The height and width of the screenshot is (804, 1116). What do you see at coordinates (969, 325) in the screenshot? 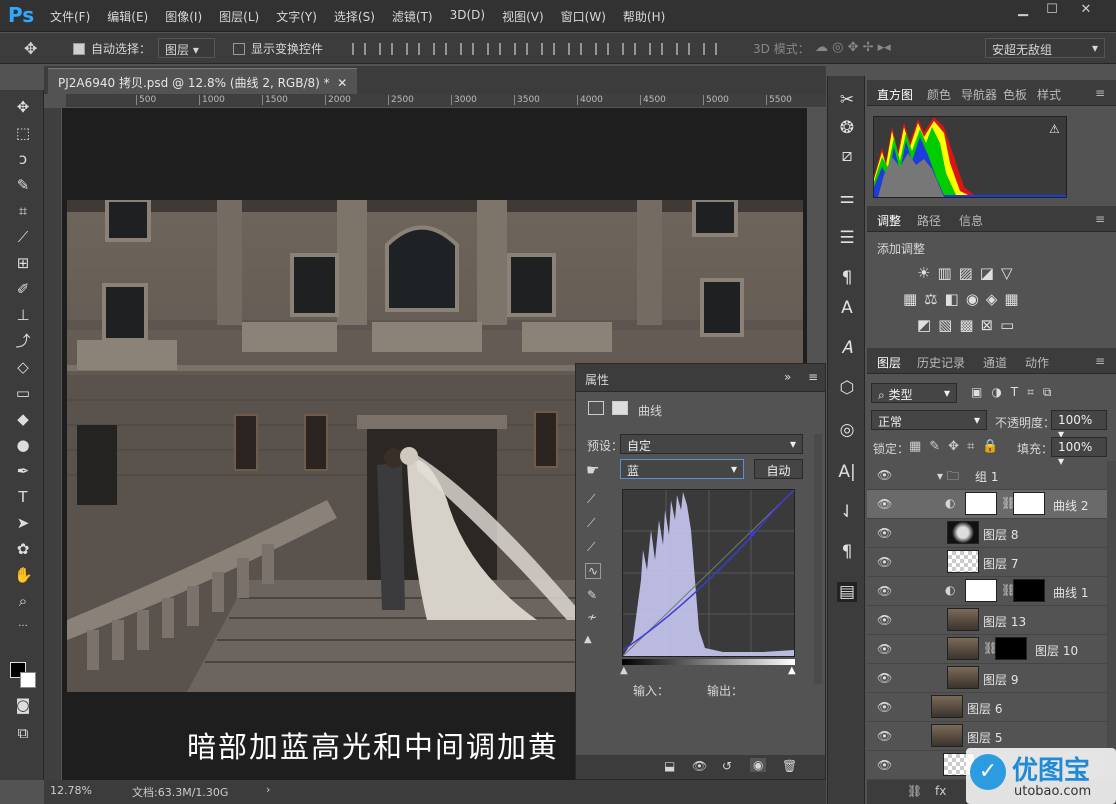
I see `adjustment-icons-row3: ◩▧▩⊠▭` at bounding box center [969, 325].